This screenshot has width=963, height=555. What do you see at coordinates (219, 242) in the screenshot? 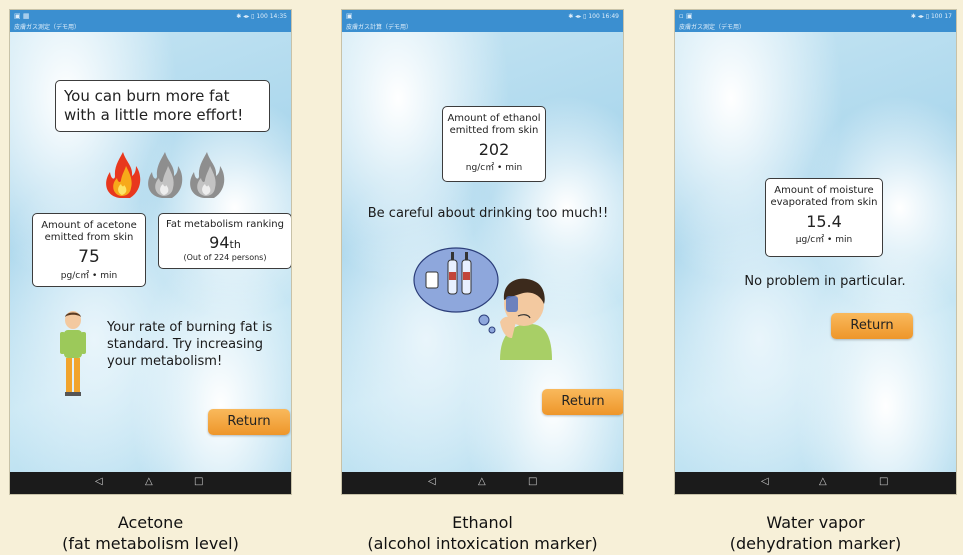
I see `ranking-value: 94` at bounding box center [219, 242].